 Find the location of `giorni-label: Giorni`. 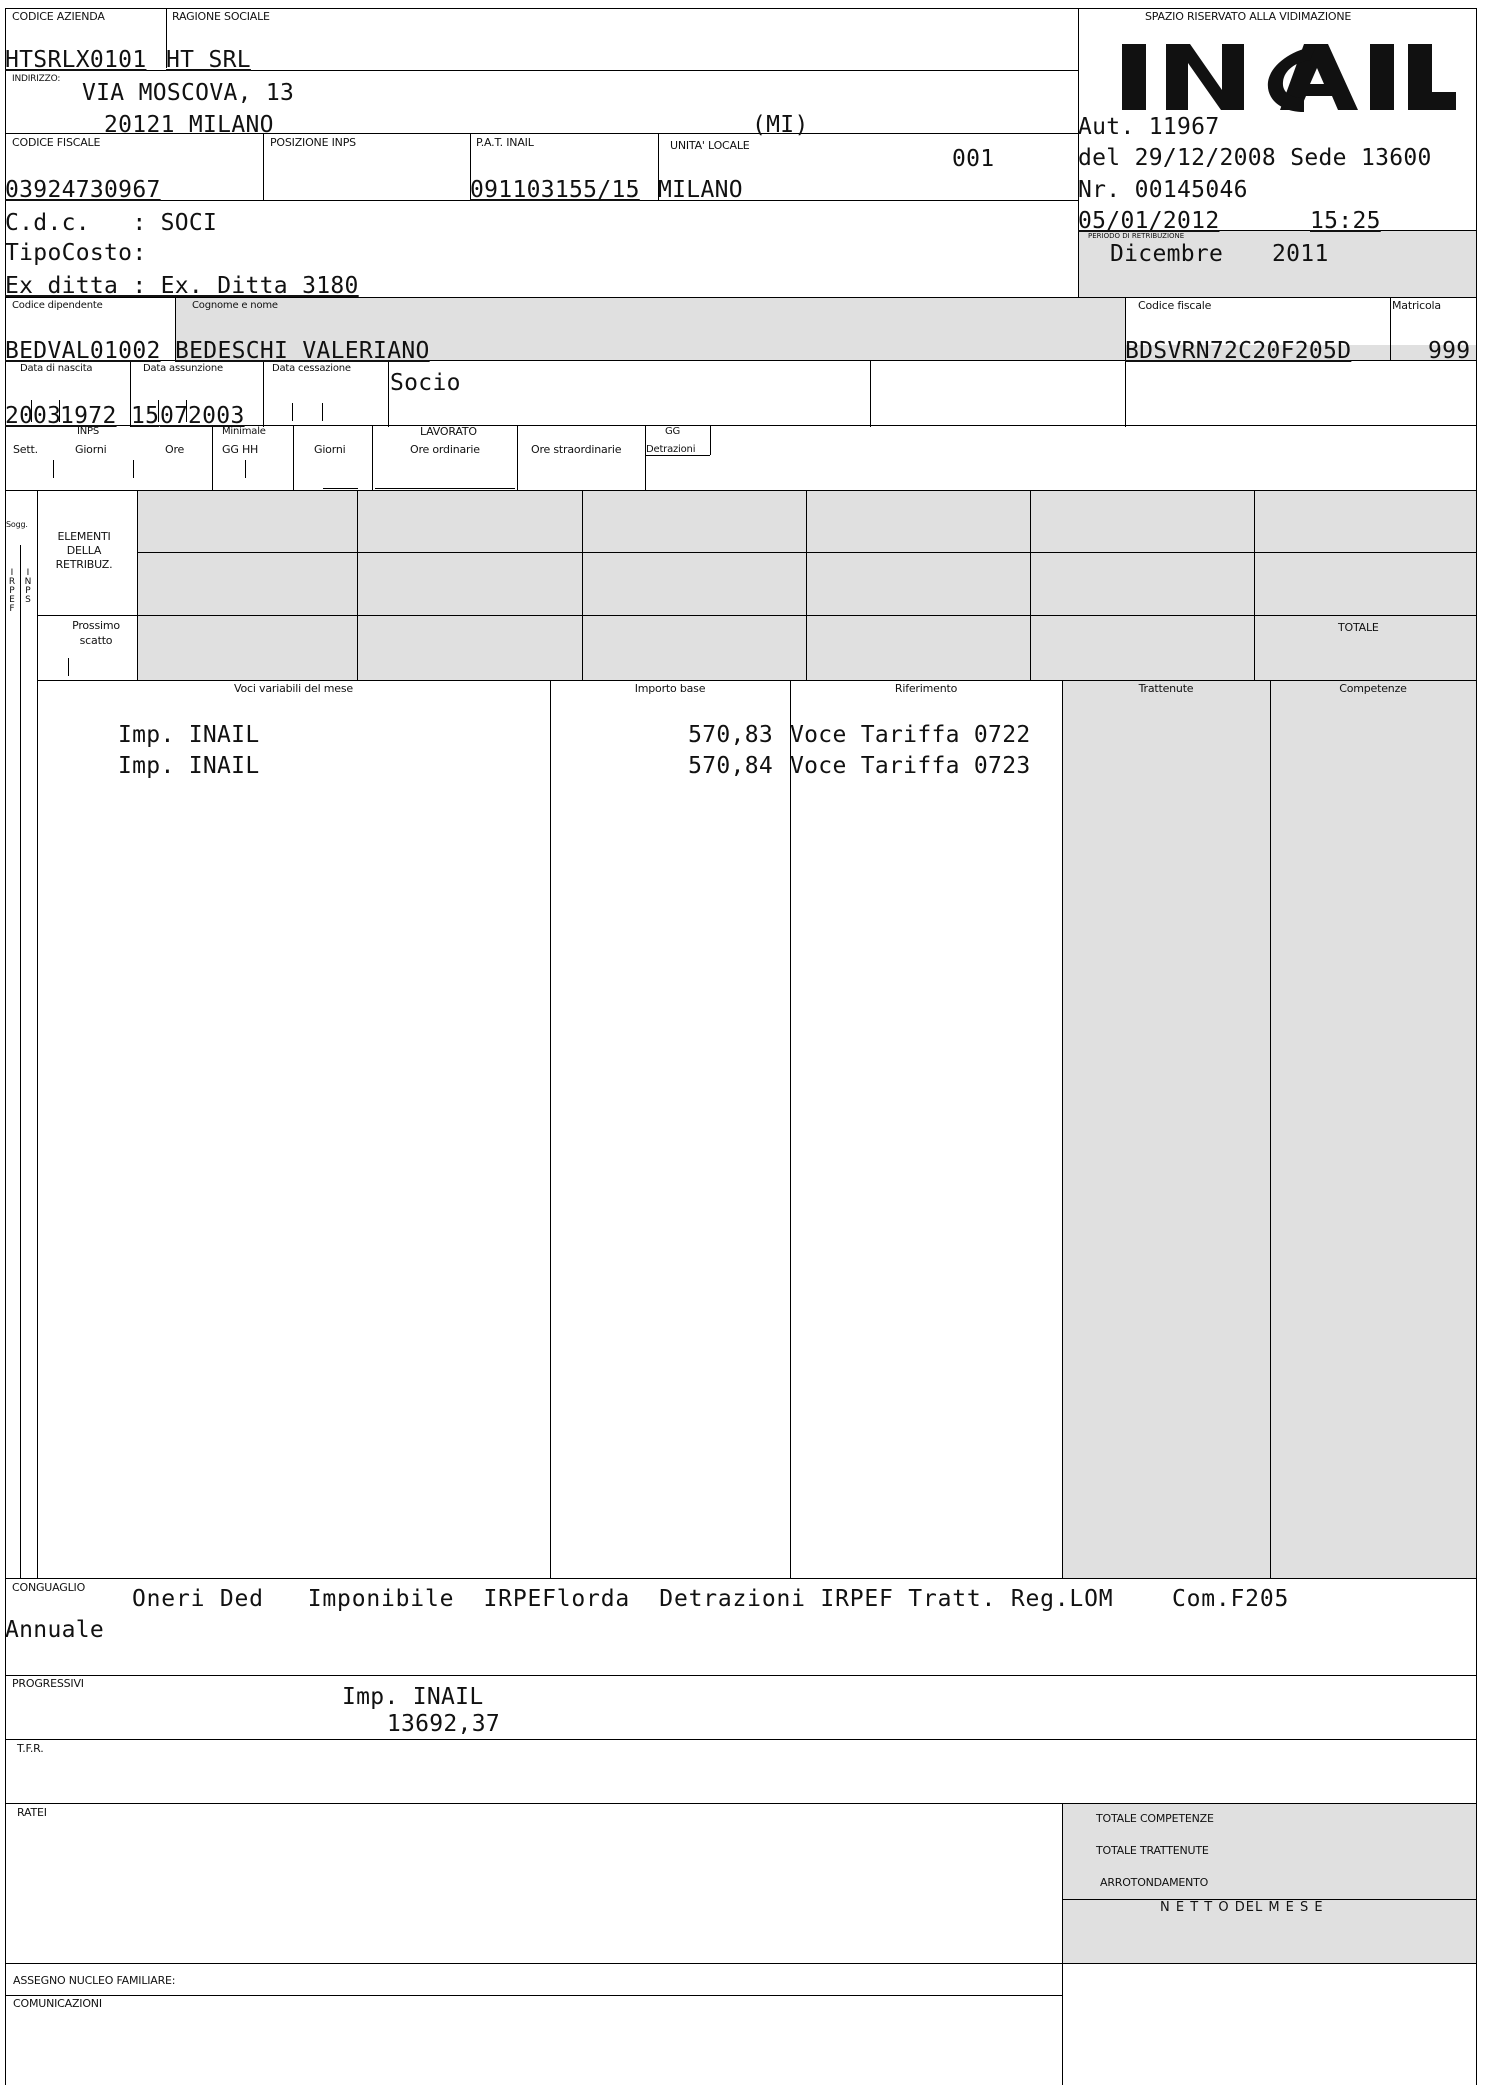

giorni-label: Giorni is located at coordinates (91, 449).